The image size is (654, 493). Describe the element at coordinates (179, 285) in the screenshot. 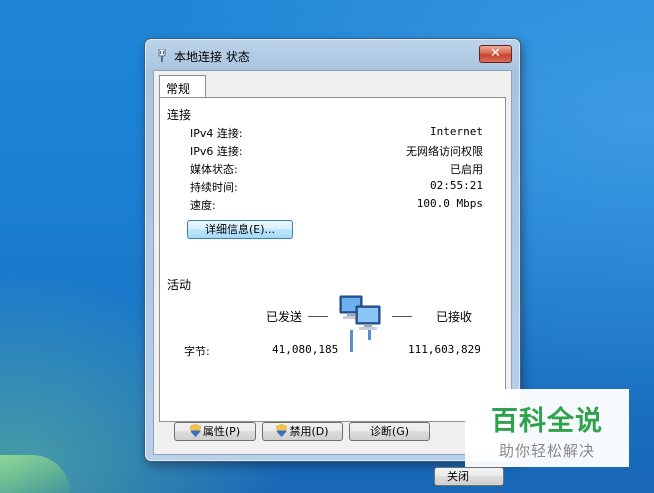

I see `activity-group-label: 活动` at that location.